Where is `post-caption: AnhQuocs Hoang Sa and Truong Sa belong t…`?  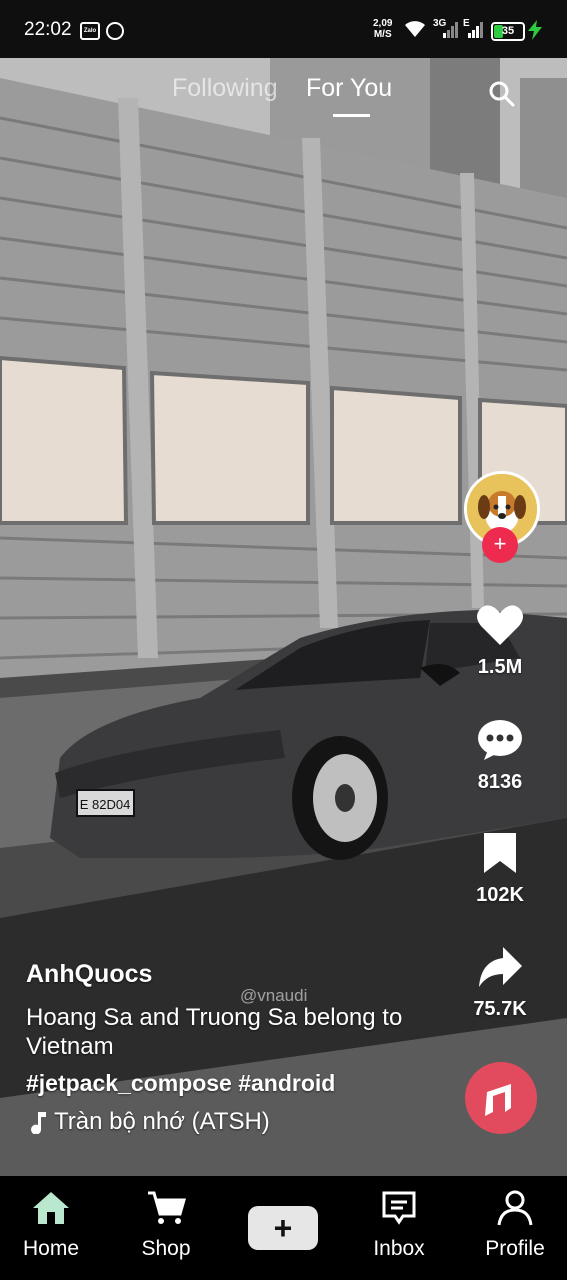 post-caption: AnhQuocs Hoang Sa and Truong Sa belong t… is located at coordinates (236, 1048).